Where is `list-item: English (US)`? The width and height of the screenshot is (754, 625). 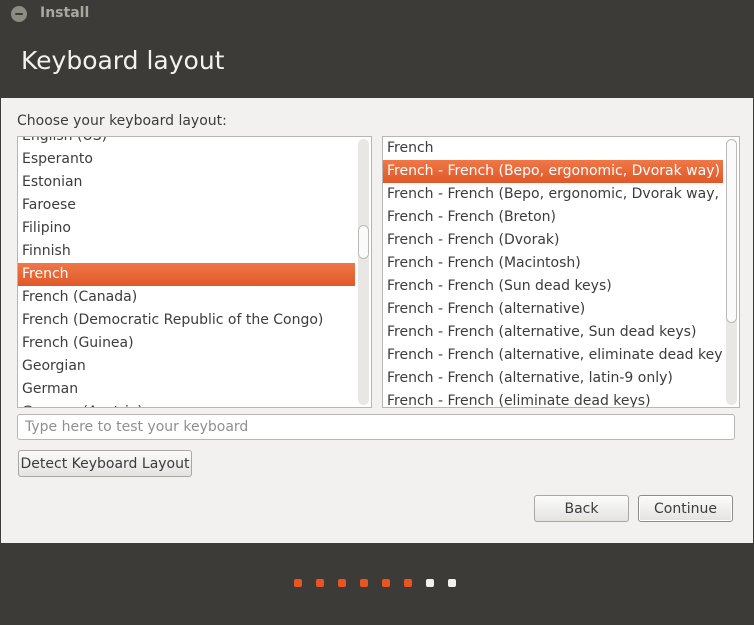
list-item: English (US) is located at coordinates (186, 142).